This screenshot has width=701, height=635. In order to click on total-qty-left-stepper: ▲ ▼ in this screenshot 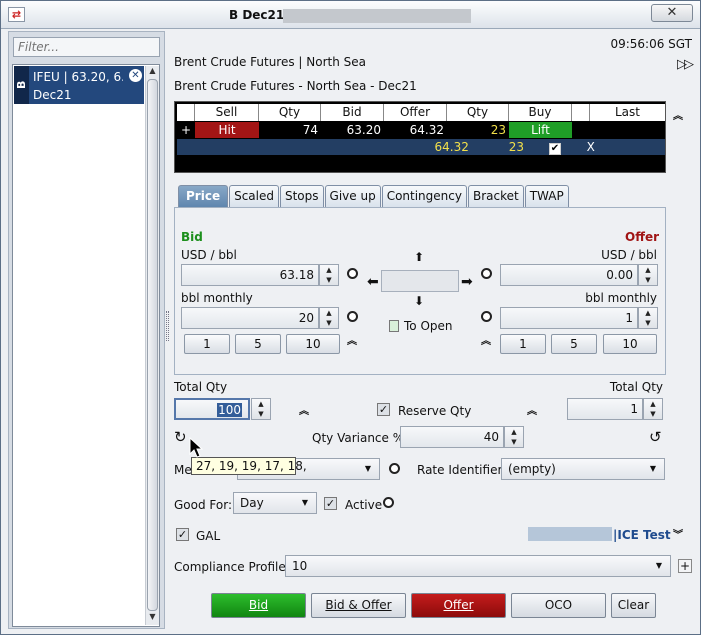, I will do `click(261, 409)`.